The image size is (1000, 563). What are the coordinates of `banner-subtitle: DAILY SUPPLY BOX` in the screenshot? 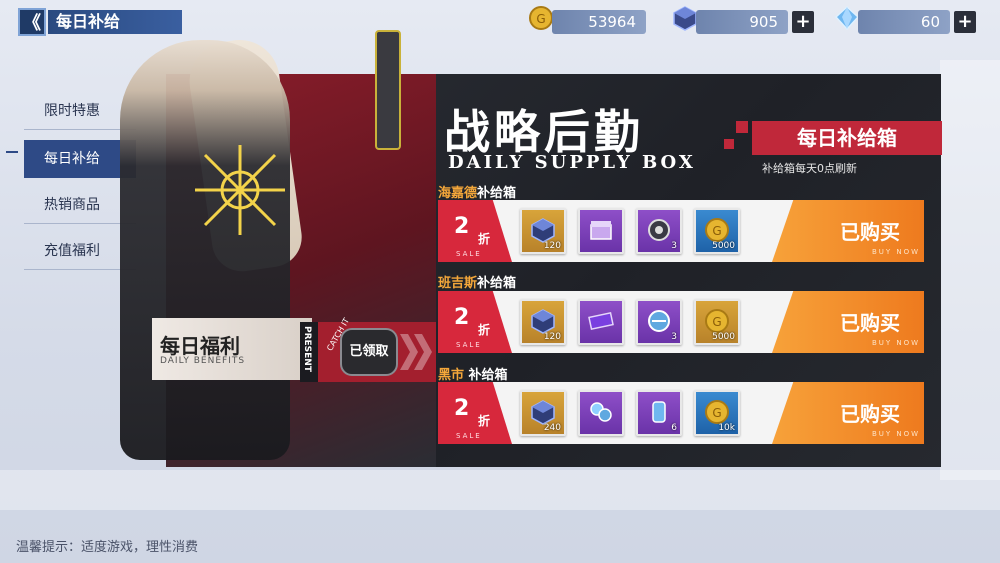 It's located at (572, 162).